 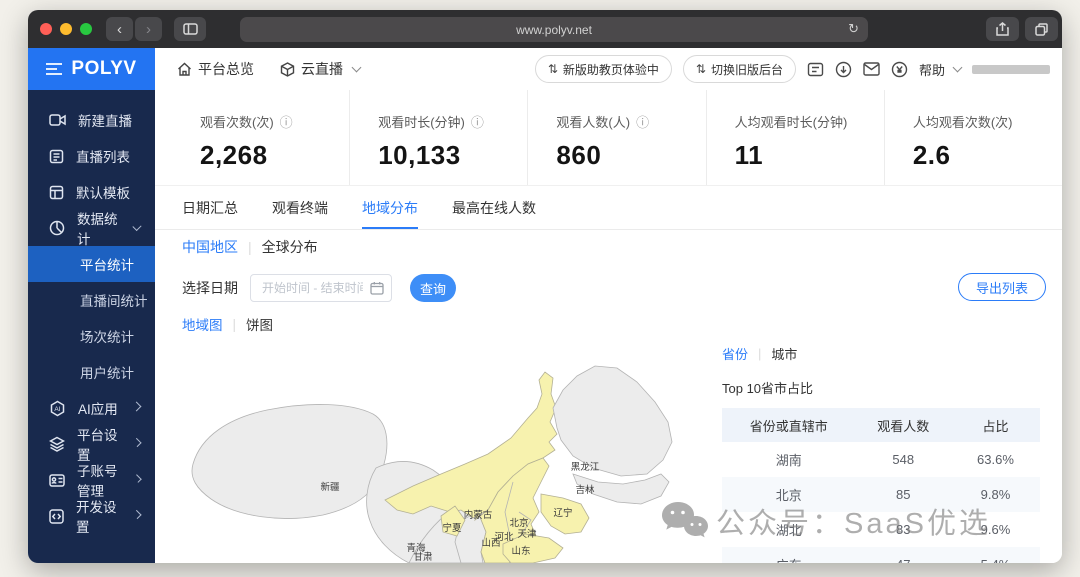 I want to click on cell-viewers: 47, so click(x=903, y=555).